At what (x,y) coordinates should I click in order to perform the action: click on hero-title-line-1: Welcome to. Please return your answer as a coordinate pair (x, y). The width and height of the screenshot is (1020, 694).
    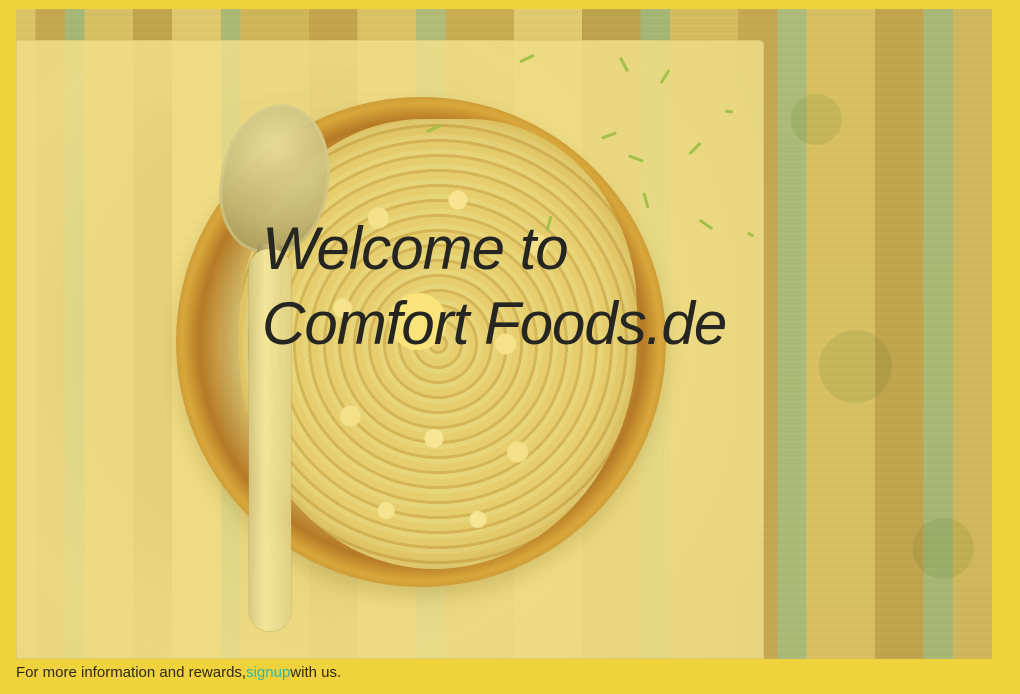
    Looking at the image, I should click on (415, 248).